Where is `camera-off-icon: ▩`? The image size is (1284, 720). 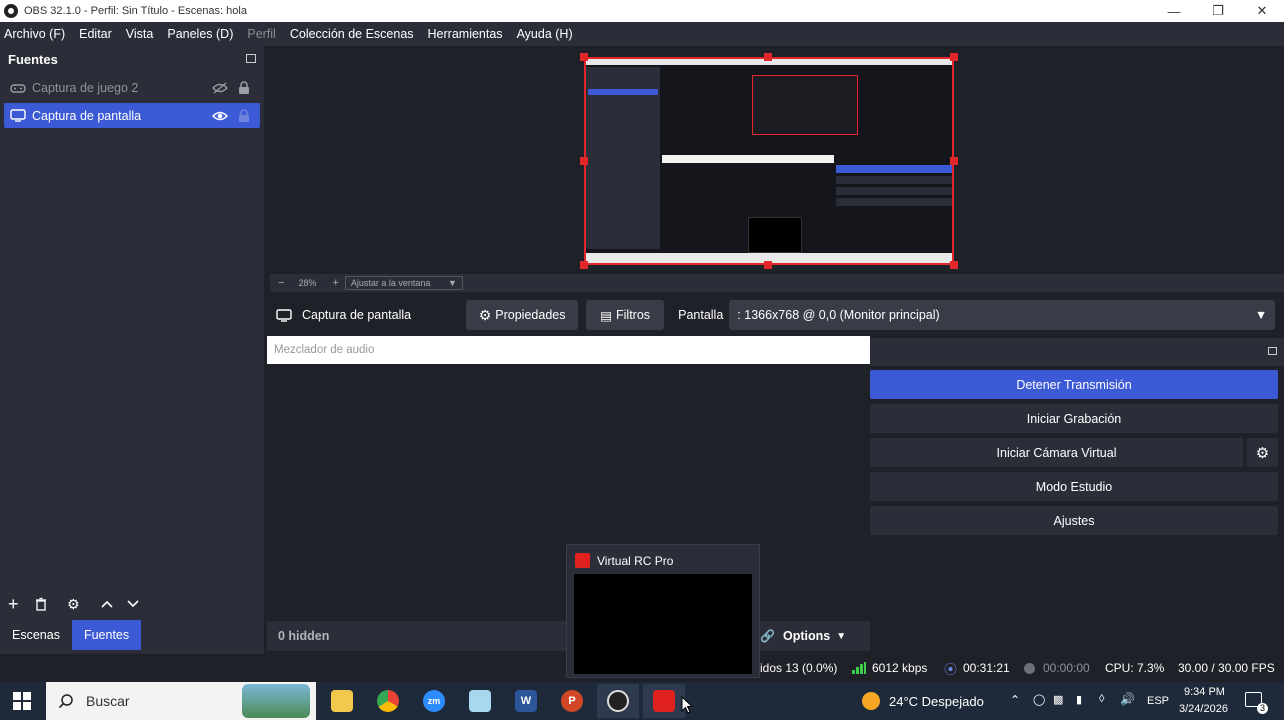 camera-off-icon: ▩ is located at coordinates (1058, 699).